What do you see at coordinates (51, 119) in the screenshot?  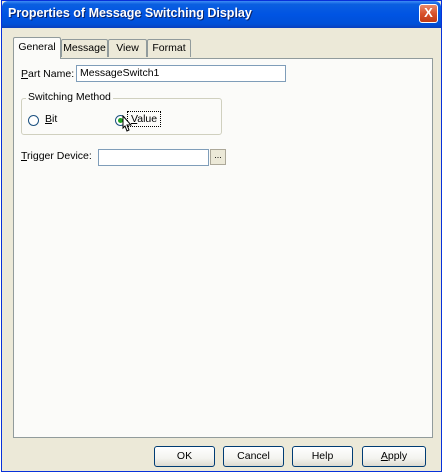 I see `radio-bit-label: Bit` at bounding box center [51, 119].